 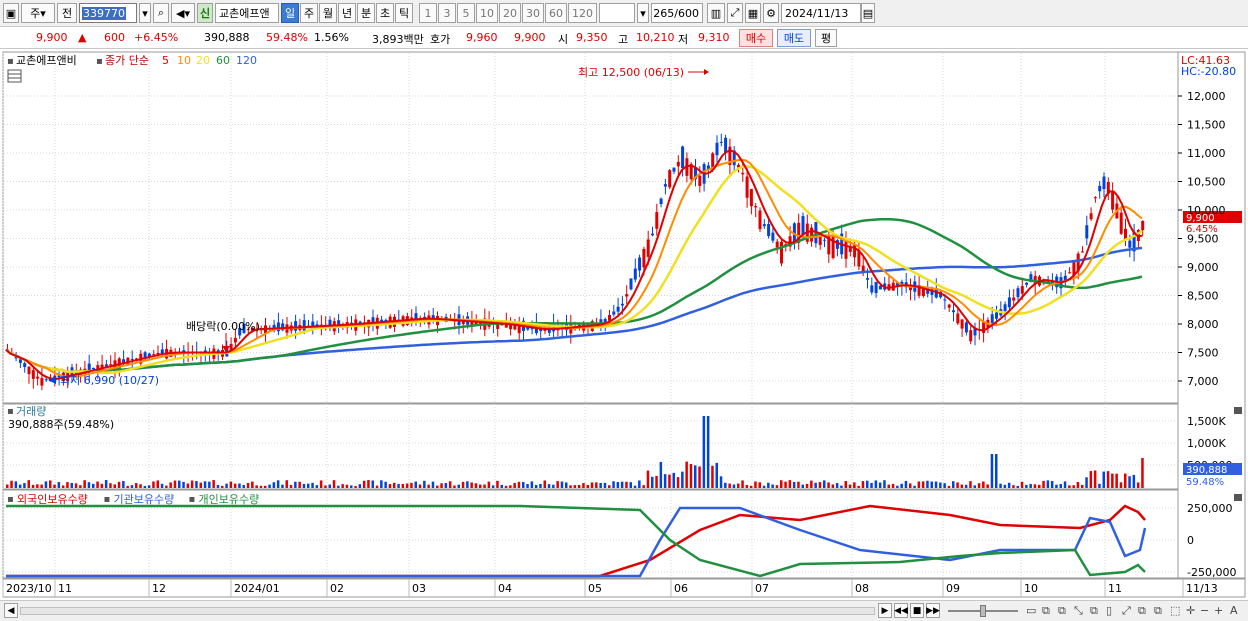 What do you see at coordinates (14, 76) in the screenshot?
I see `table-toggle-icon` at bounding box center [14, 76].